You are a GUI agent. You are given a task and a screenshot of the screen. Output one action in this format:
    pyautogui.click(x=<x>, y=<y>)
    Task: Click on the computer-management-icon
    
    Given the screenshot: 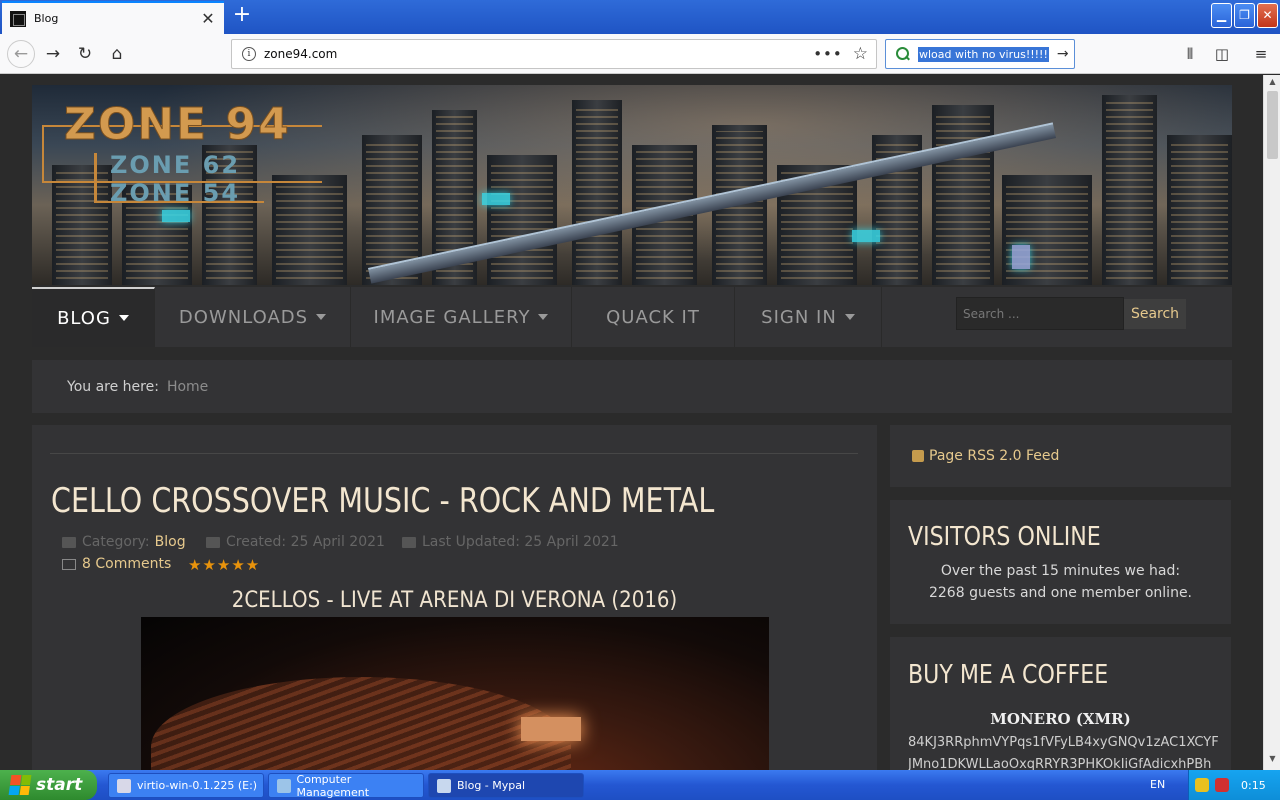 What is the action you would take?
    pyautogui.click(x=284, y=785)
    